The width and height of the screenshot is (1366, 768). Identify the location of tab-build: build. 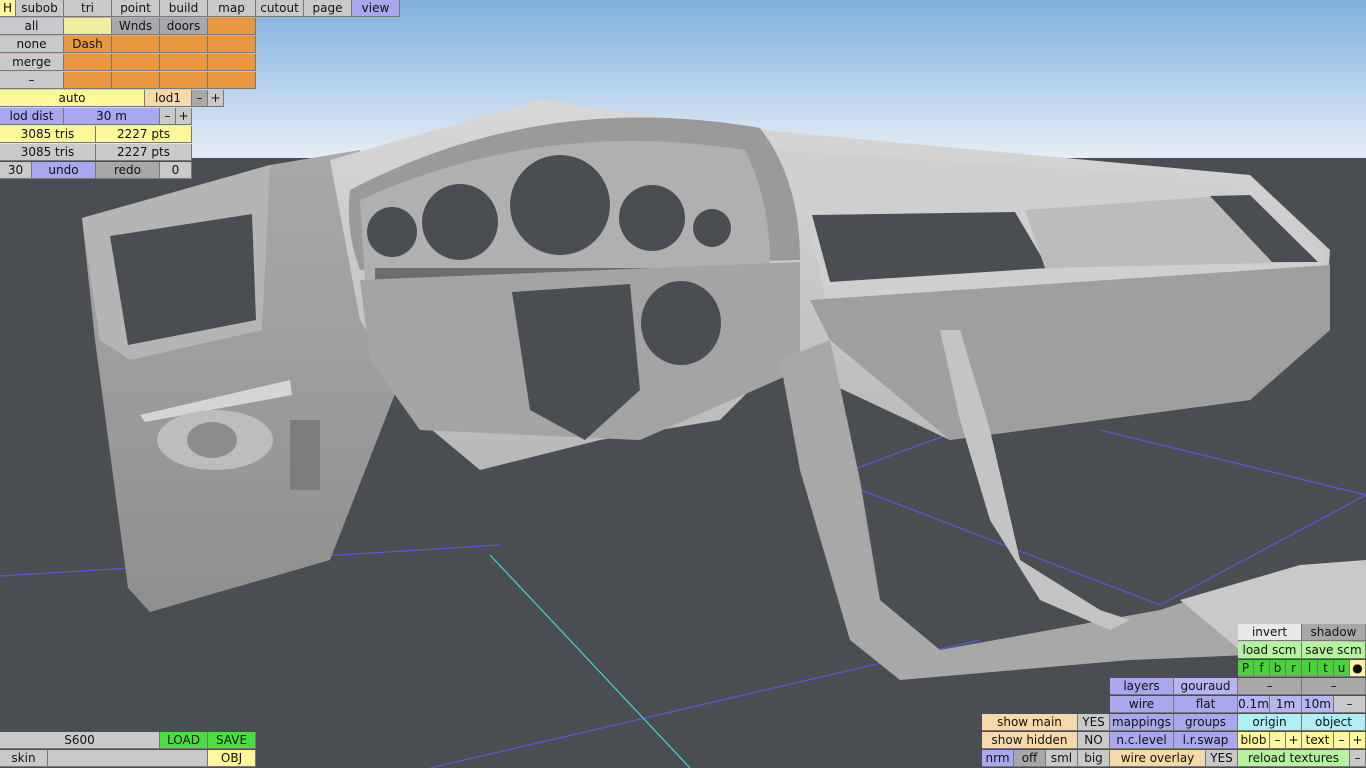
(184, 8).